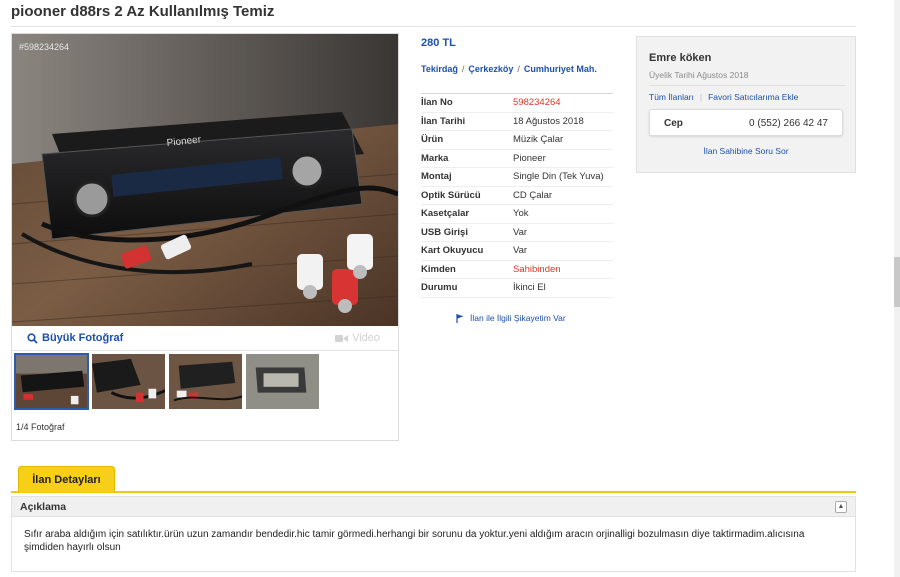  I want to click on detail-key: Kimden, so click(438, 269).